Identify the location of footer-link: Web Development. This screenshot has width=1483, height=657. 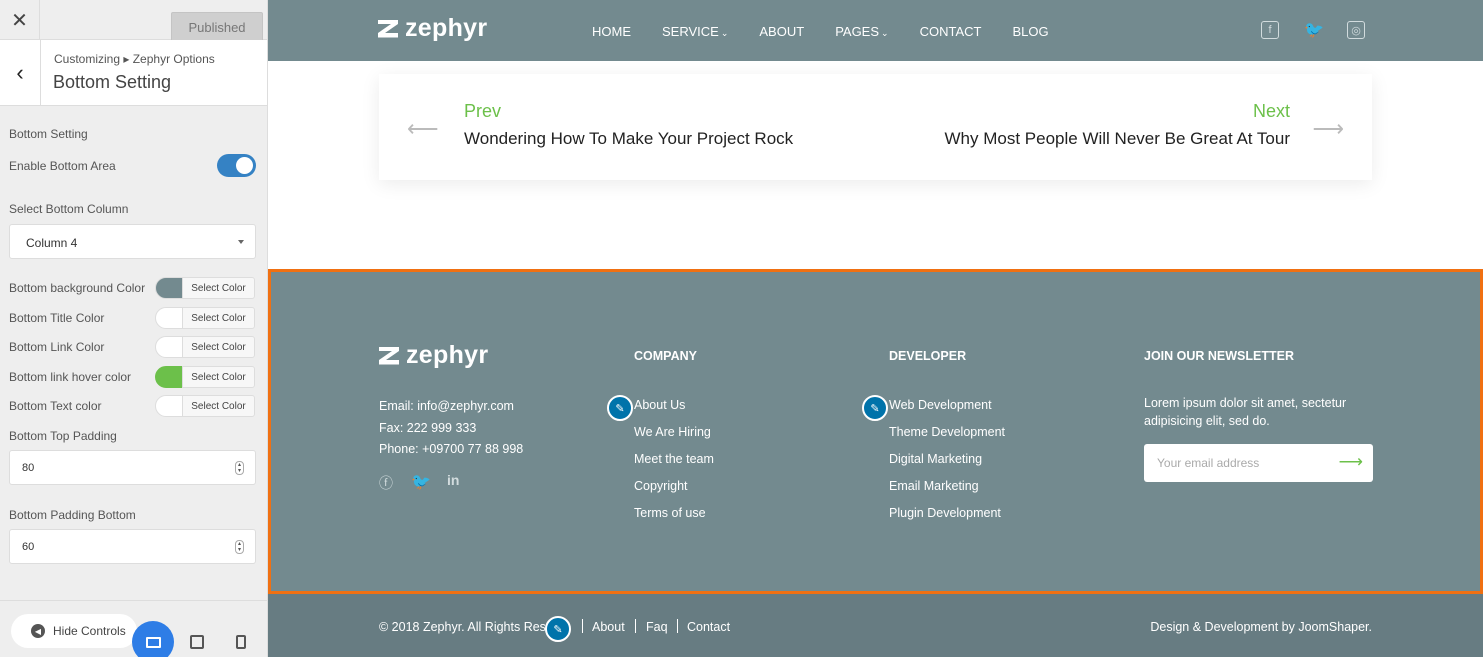
(940, 405).